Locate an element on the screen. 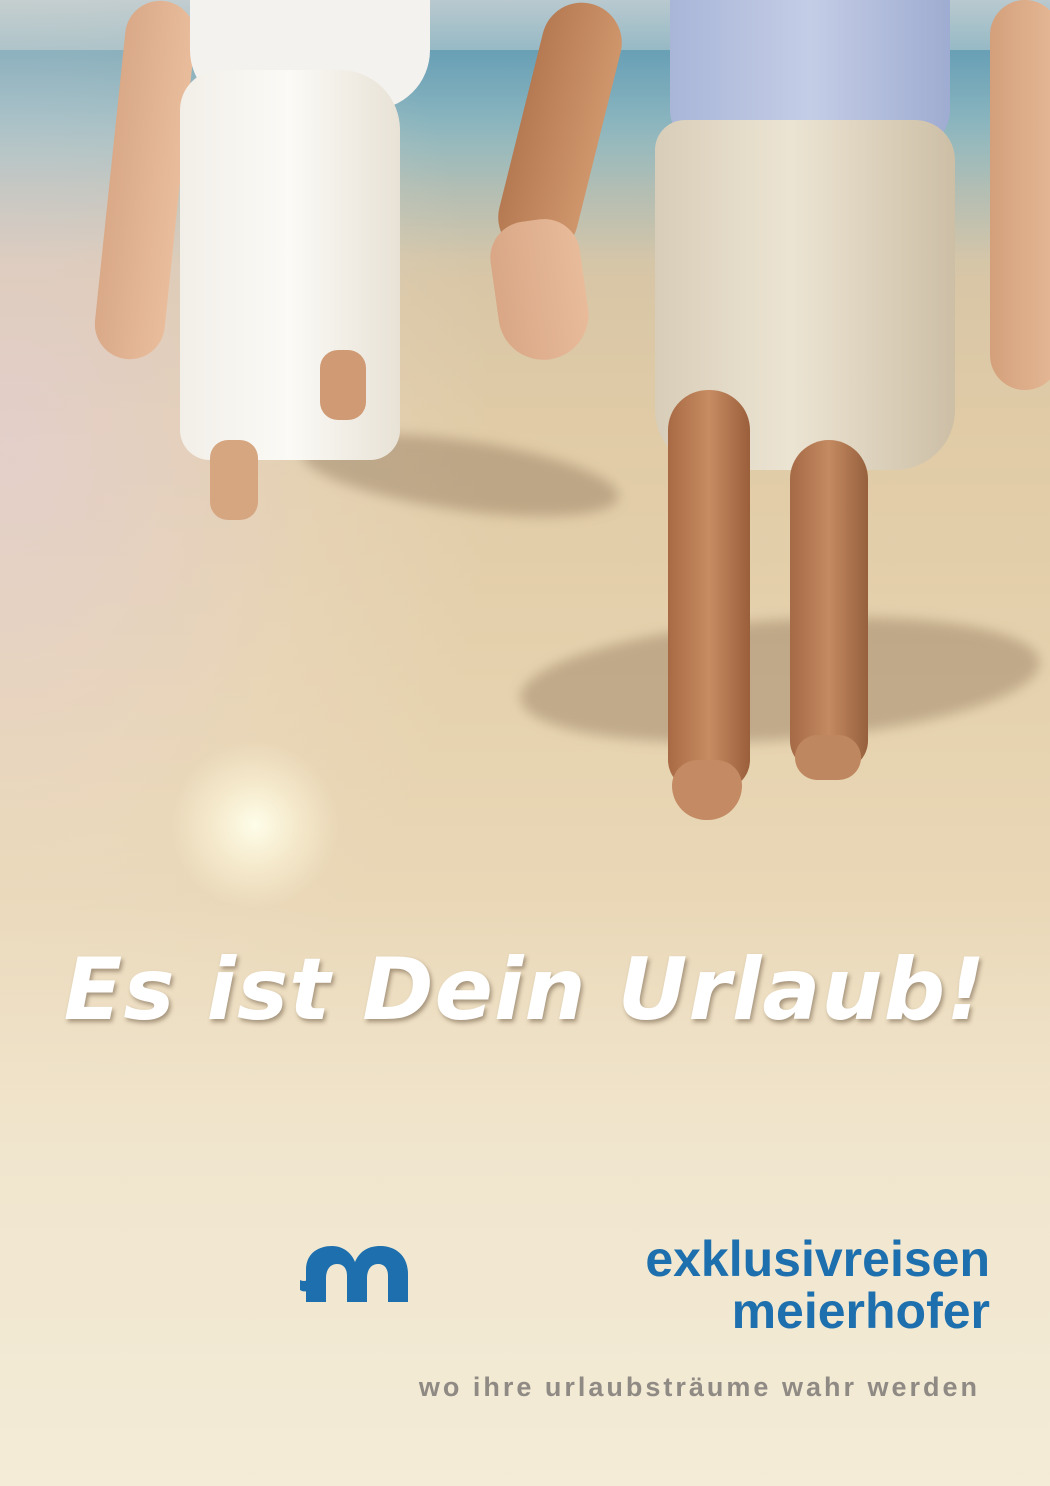 This screenshot has width=1050, height=1486. headline: Es ist Dein Urlaub! is located at coordinates (525, 990).